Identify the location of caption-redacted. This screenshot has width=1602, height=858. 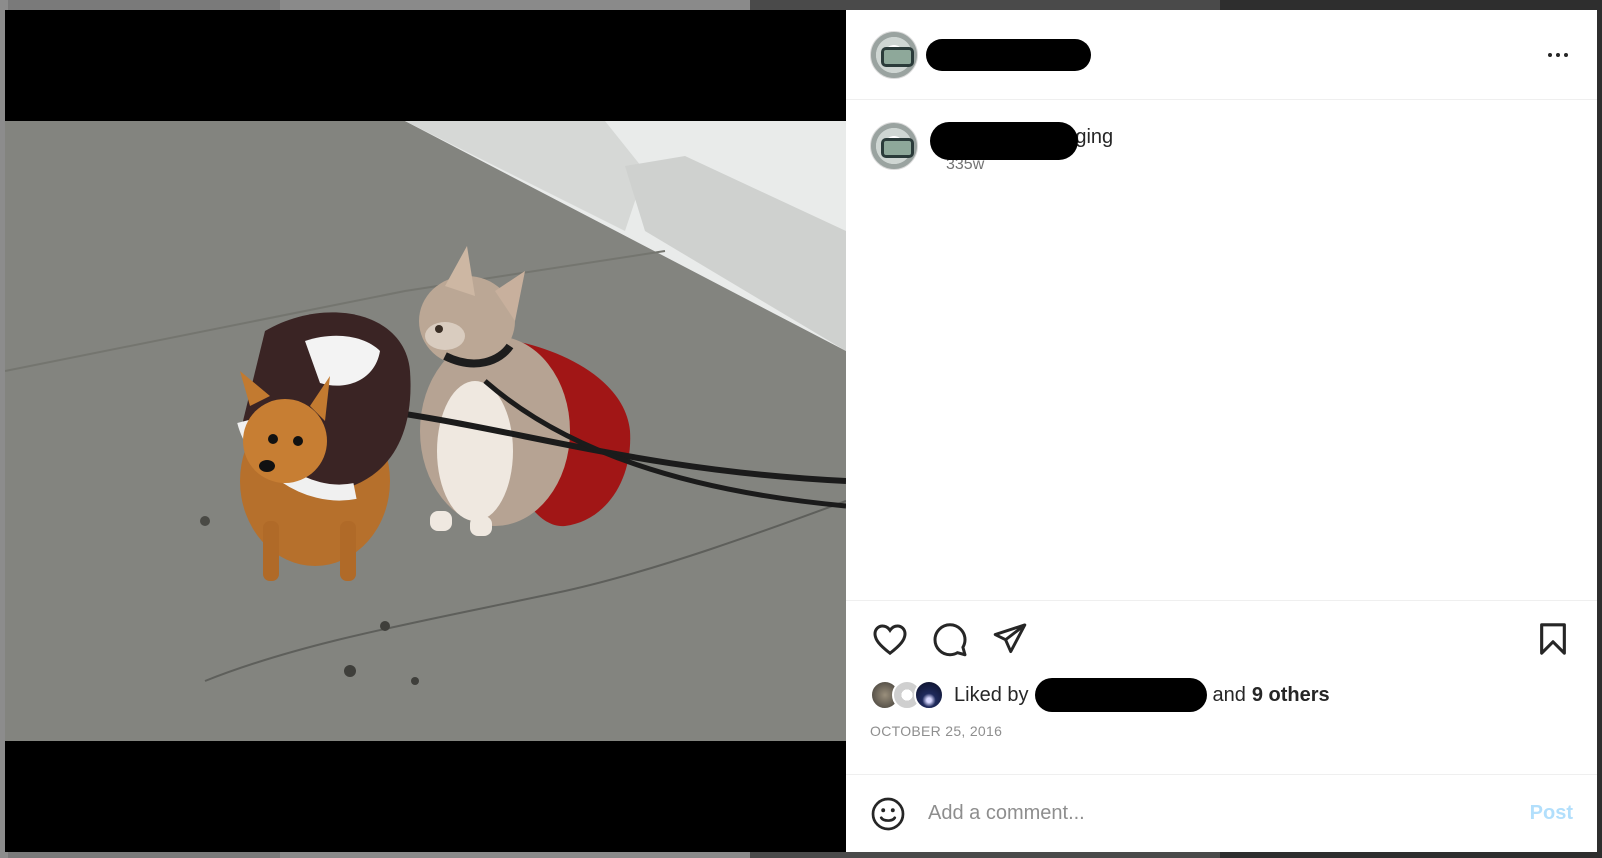
(1004, 141).